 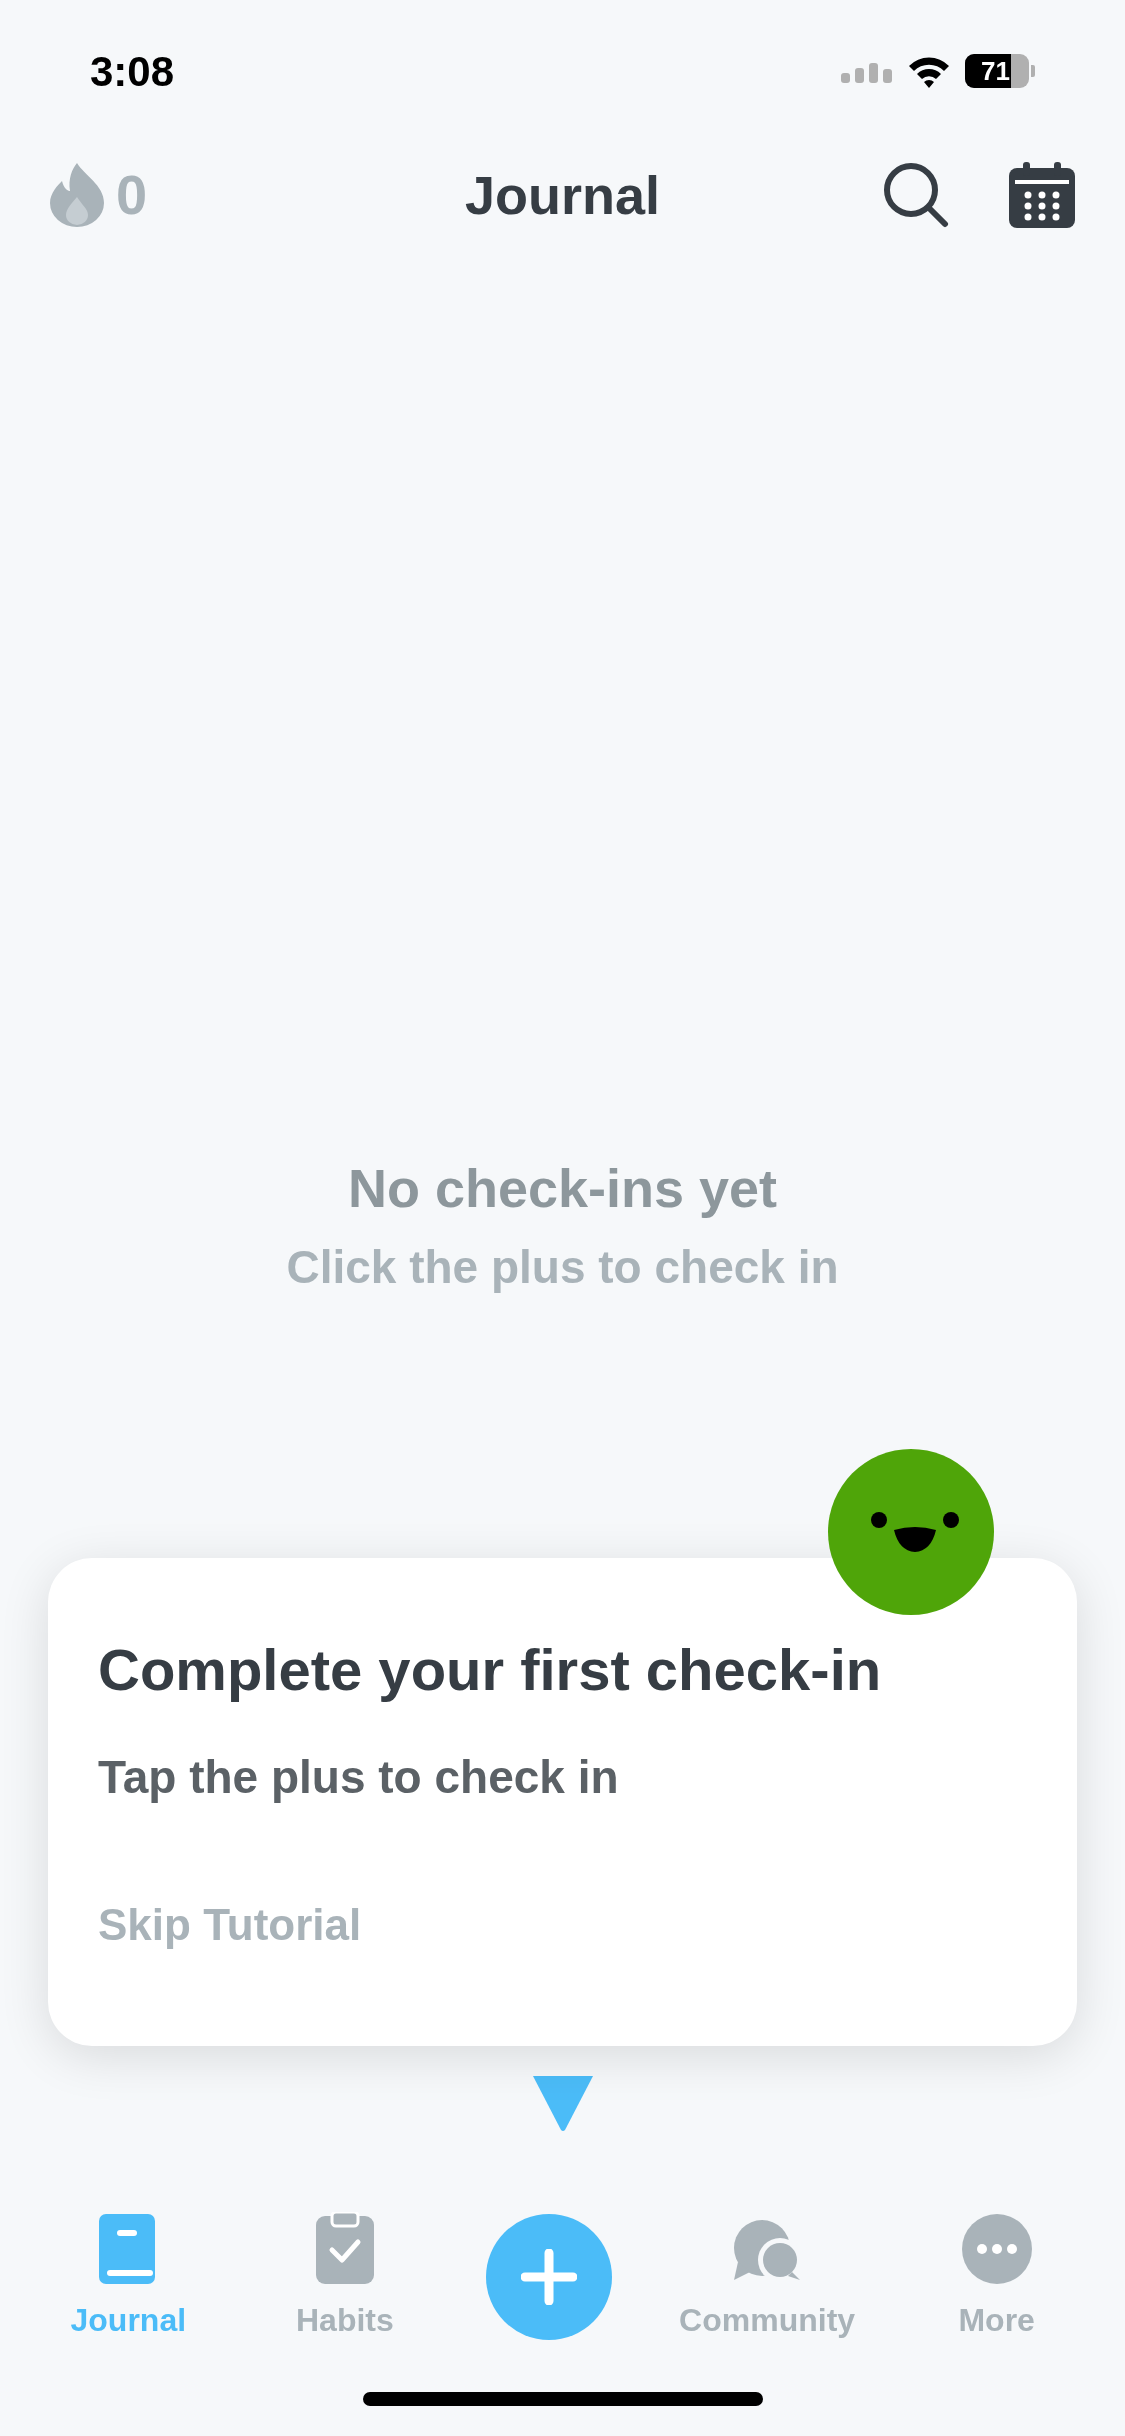 I want to click on empty-state-subtitle: Click the plus to check in, so click(x=562, y=1267).